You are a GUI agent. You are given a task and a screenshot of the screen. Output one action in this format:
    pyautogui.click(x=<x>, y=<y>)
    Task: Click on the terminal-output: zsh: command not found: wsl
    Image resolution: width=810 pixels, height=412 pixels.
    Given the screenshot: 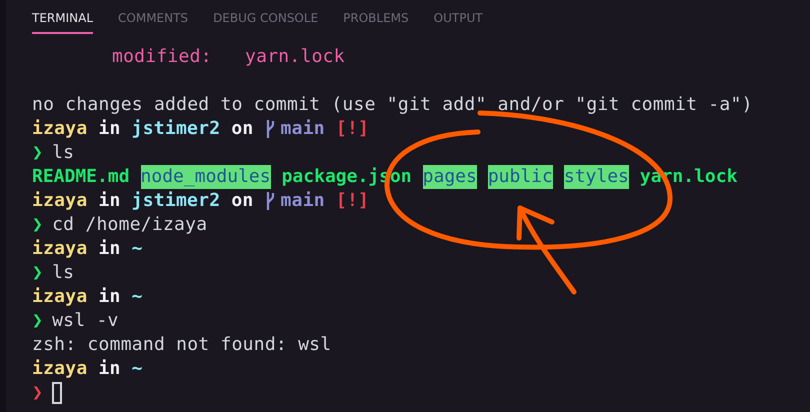 What is the action you would take?
    pyautogui.click(x=182, y=345)
    